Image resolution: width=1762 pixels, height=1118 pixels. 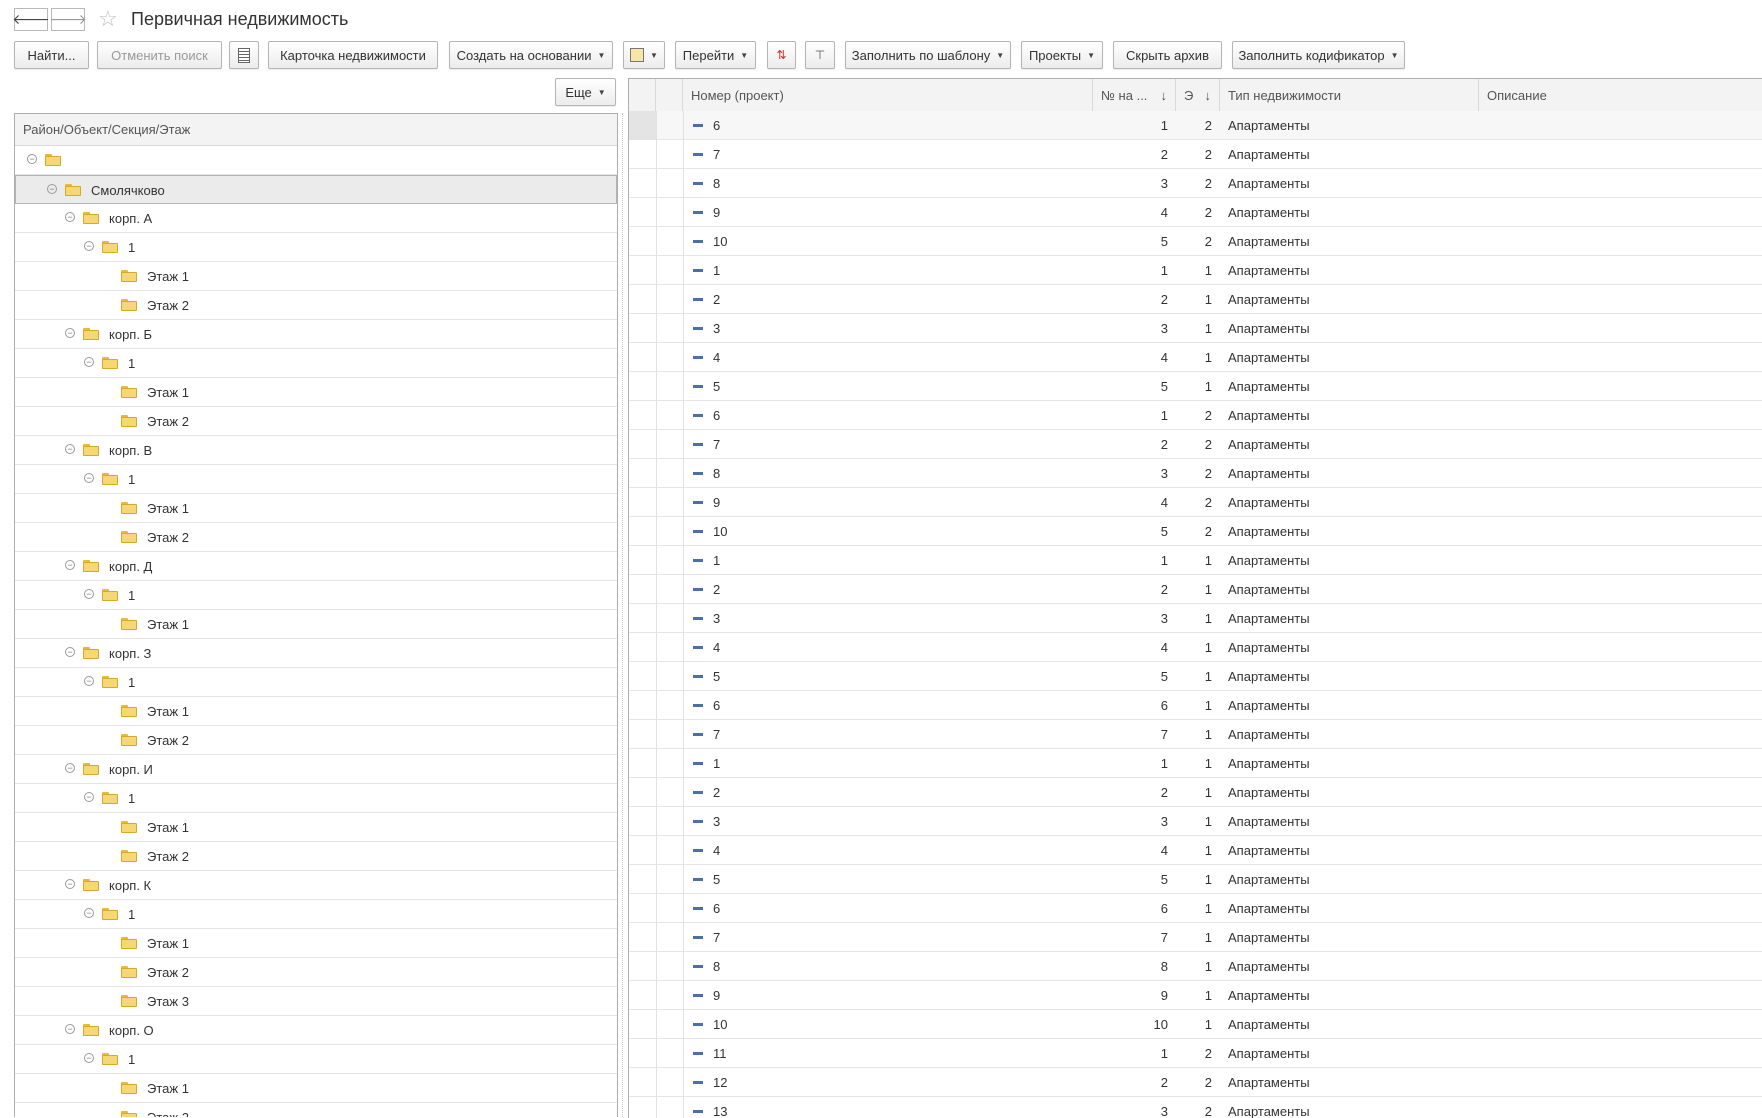 What do you see at coordinates (623, 615) in the screenshot?
I see `panel-splitter` at bounding box center [623, 615].